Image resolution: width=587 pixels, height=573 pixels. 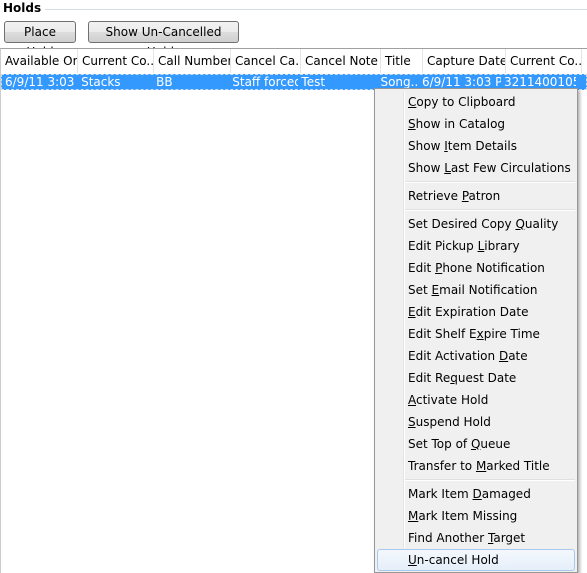 I want to click on menu-item-set-top-of-queue: Set Top of Queue, so click(x=476, y=444).